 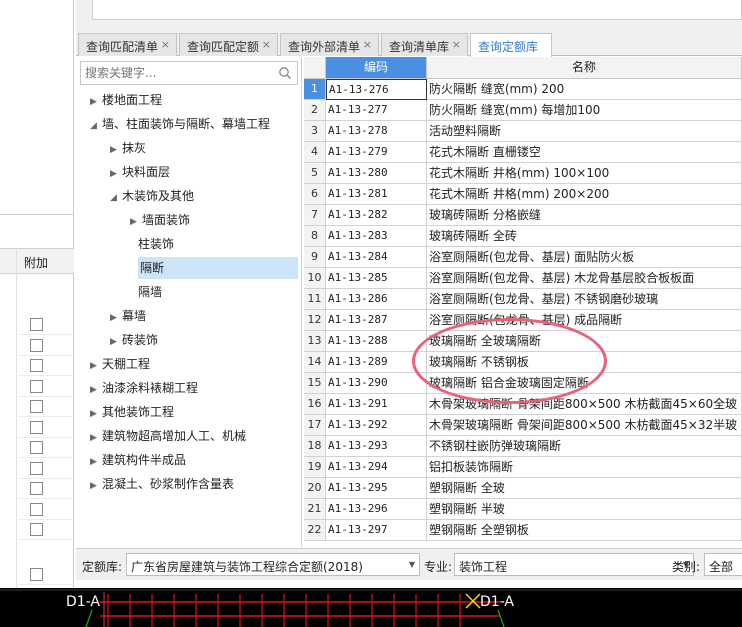 What do you see at coordinates (376, 341) in the screenshot?
I see `row-code: A1-13-288` at bounding box center [376, 341].